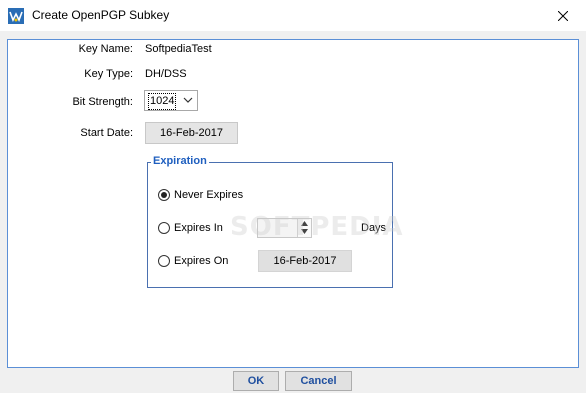 This screenshot has width=586, height=393. What do you see at coordinates (101, 15) in the screenshot?
I see `window-title: Create OpenPGP Subkey` at bounding box center [101, 15].